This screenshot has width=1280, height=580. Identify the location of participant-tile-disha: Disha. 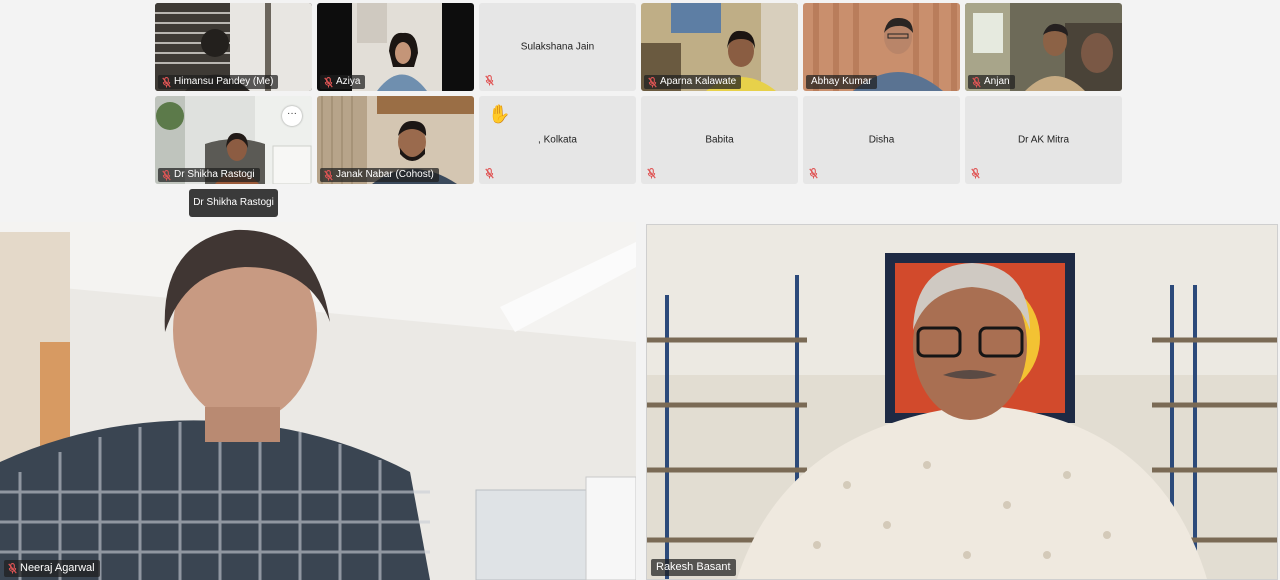
(881, 140).